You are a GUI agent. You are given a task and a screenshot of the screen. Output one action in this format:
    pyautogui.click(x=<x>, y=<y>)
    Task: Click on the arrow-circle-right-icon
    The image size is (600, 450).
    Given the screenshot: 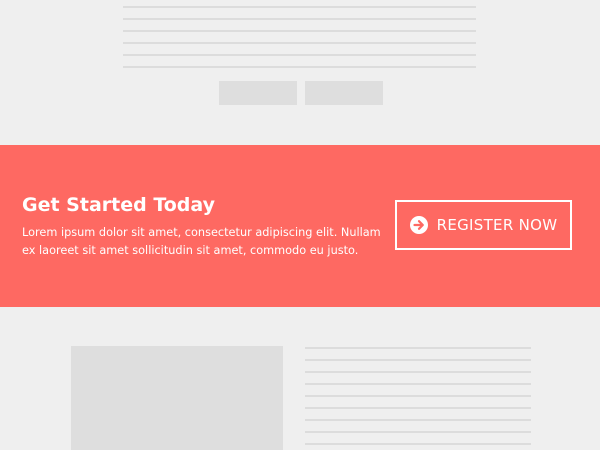 What is the action you would take?
    pyautogui.click(x=418, y=225)
    